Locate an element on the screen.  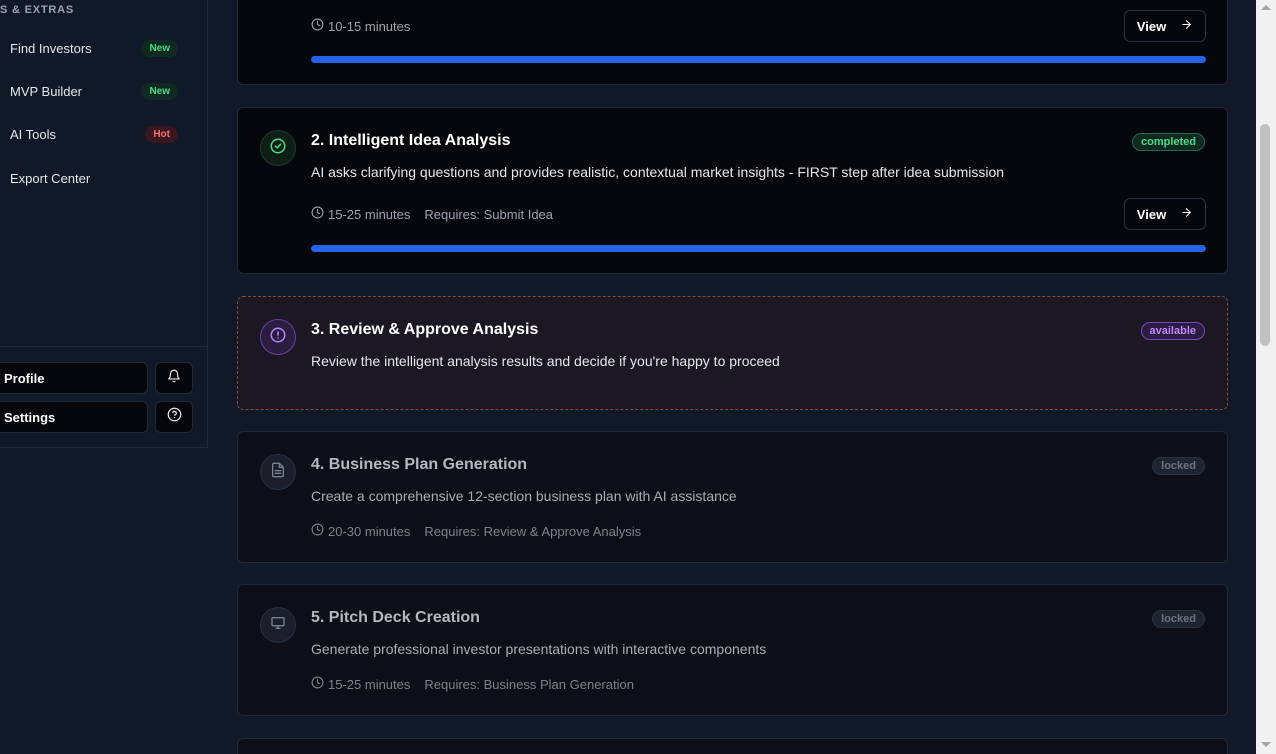
help-circle-icon is located at coordinates (174, 417).